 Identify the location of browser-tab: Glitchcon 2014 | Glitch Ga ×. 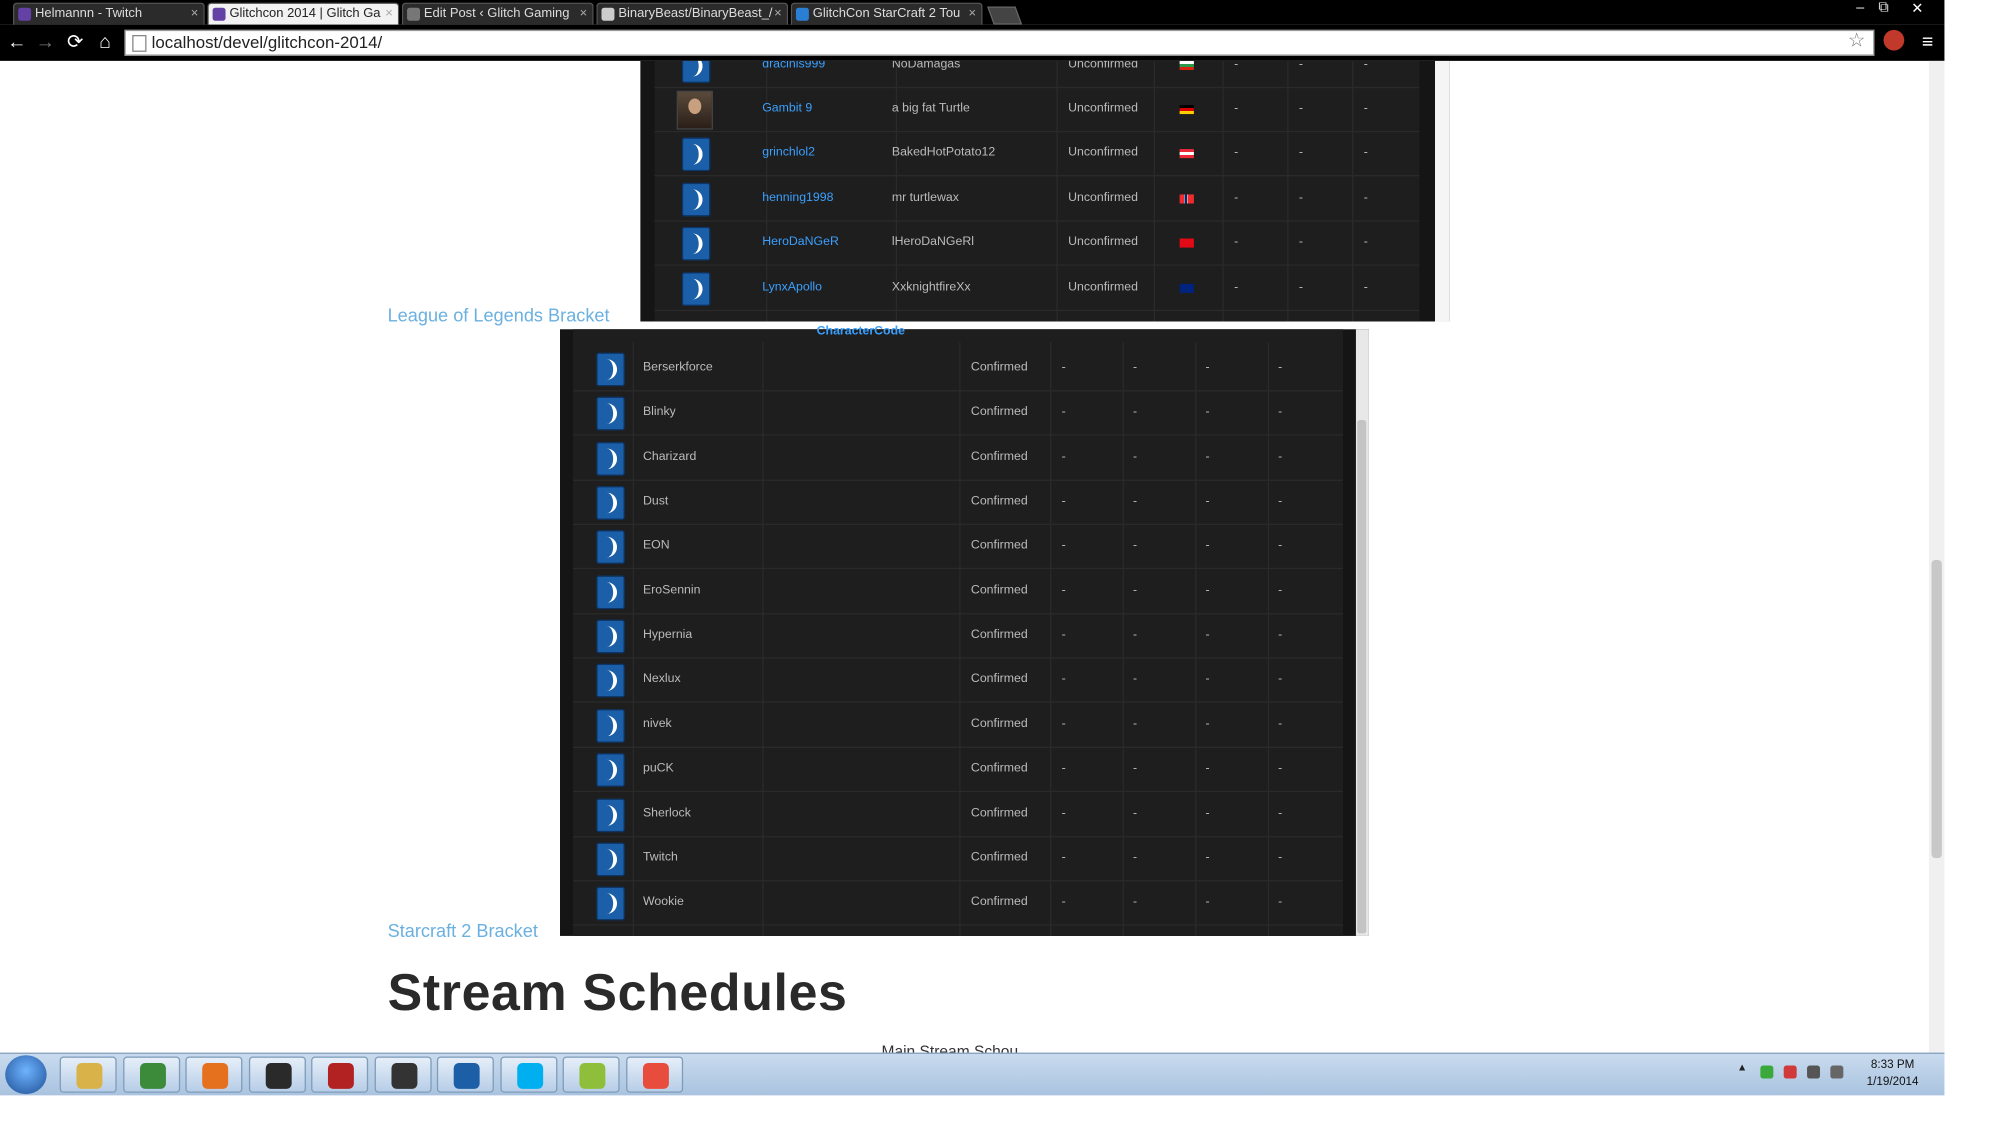
(303, 13).